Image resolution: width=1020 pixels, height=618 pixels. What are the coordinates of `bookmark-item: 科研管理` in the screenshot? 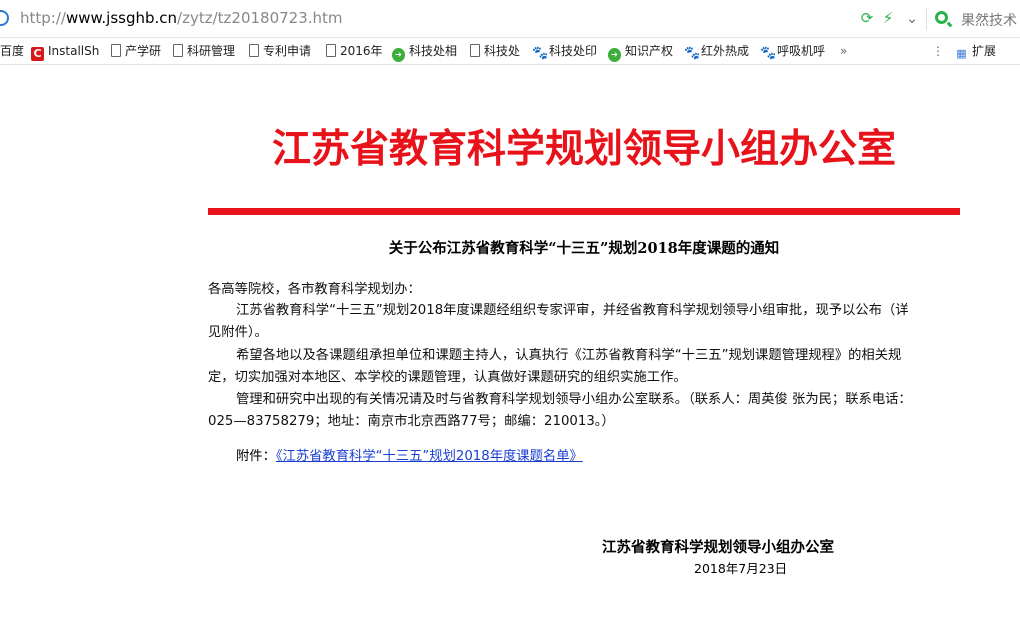 It's located at (204, 51).